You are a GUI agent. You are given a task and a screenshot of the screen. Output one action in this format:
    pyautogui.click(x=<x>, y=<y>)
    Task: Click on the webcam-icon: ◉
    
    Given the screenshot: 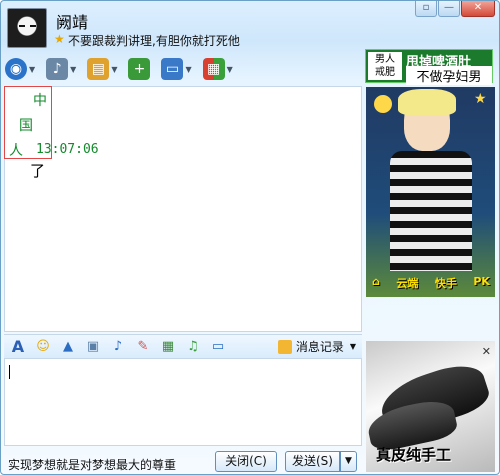 What is the action you would take?
    pyautogui.click(x=16, y=69)
    